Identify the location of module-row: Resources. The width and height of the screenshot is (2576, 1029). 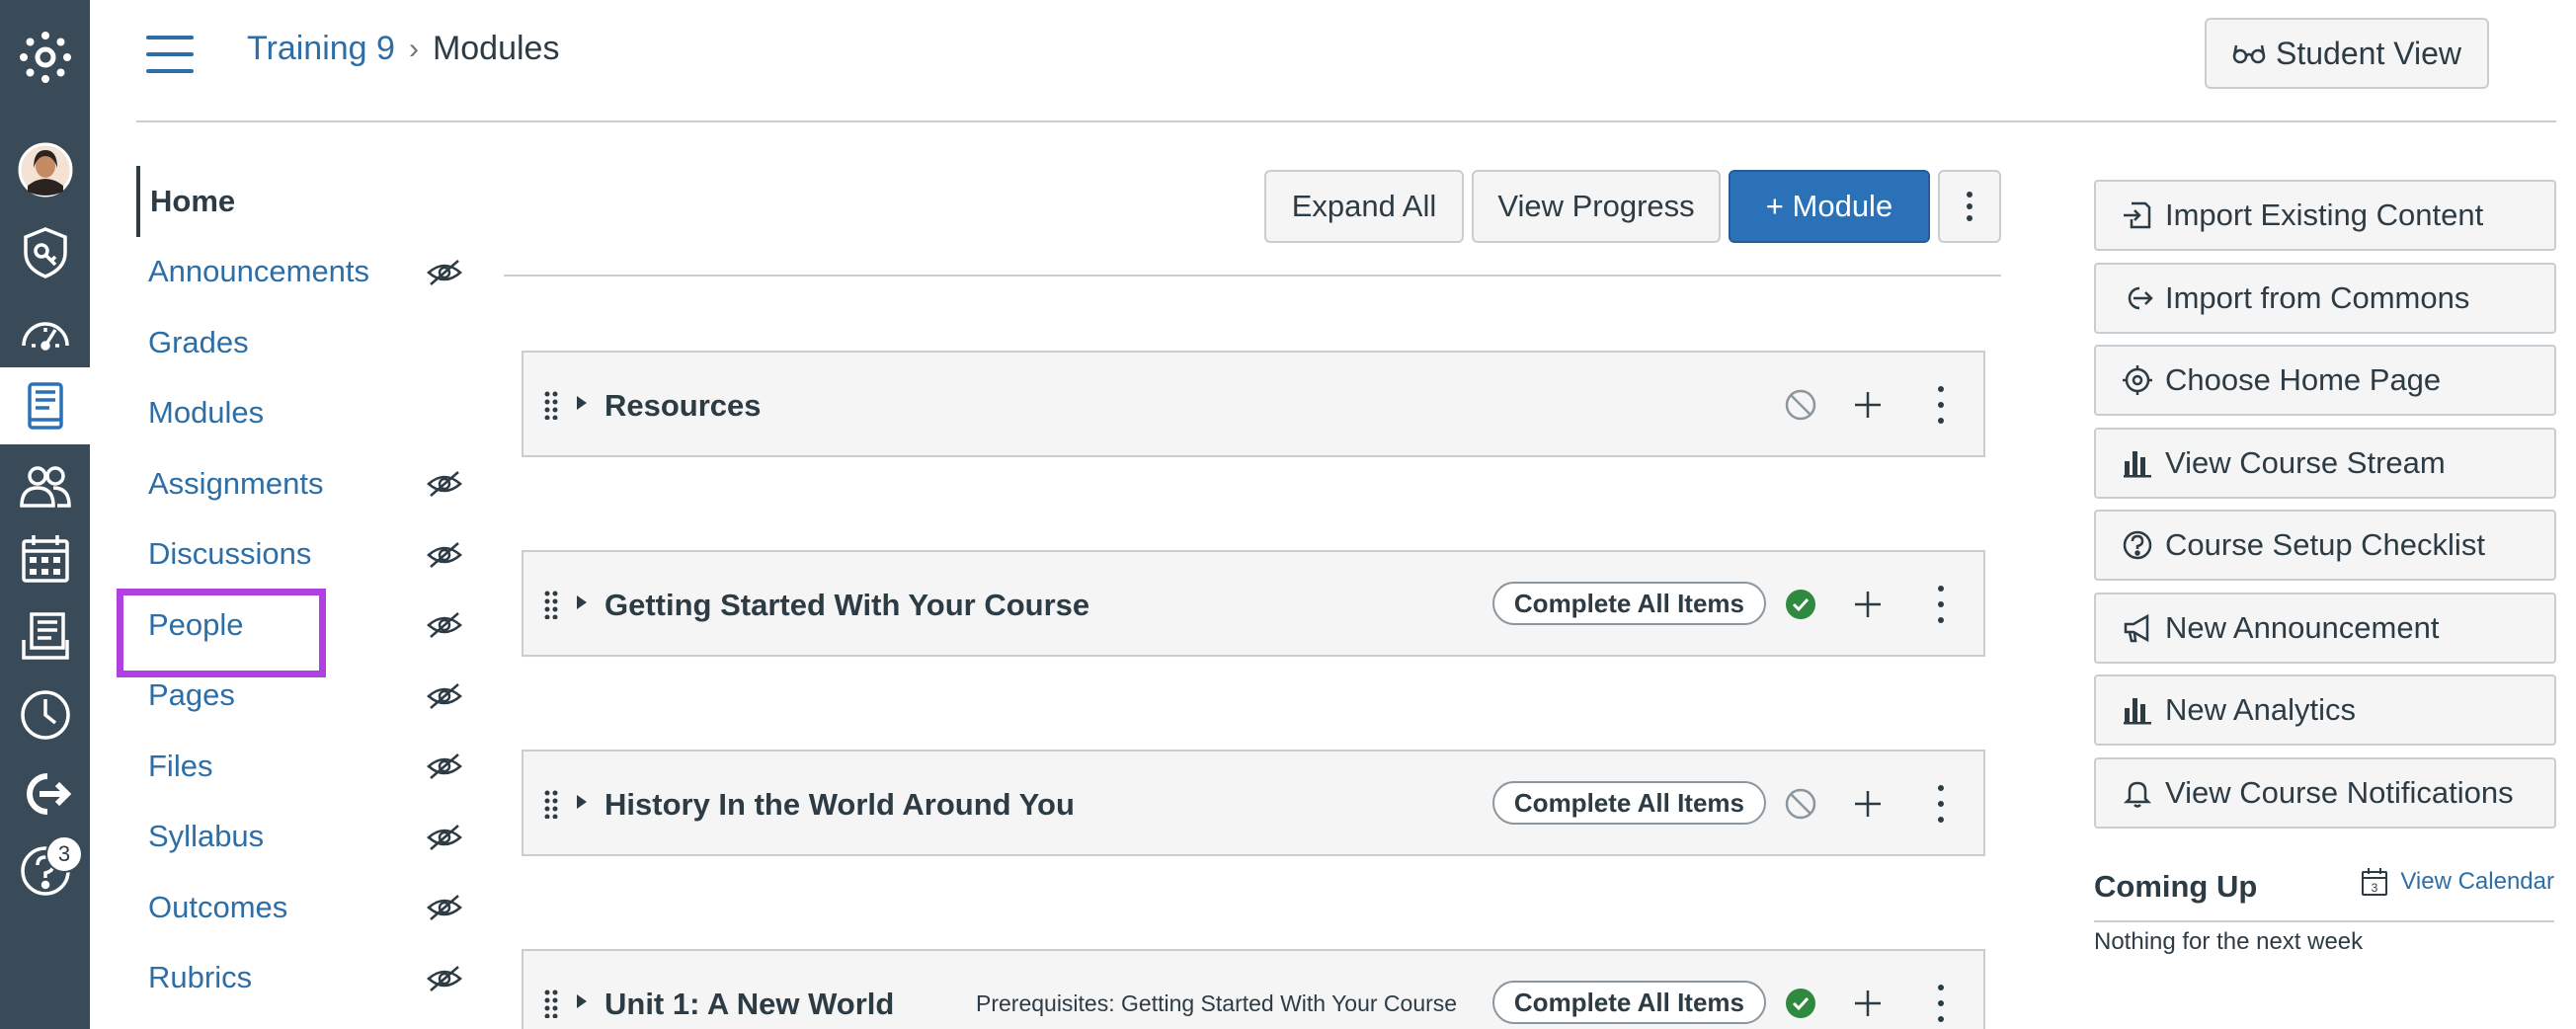
(1253, 404).